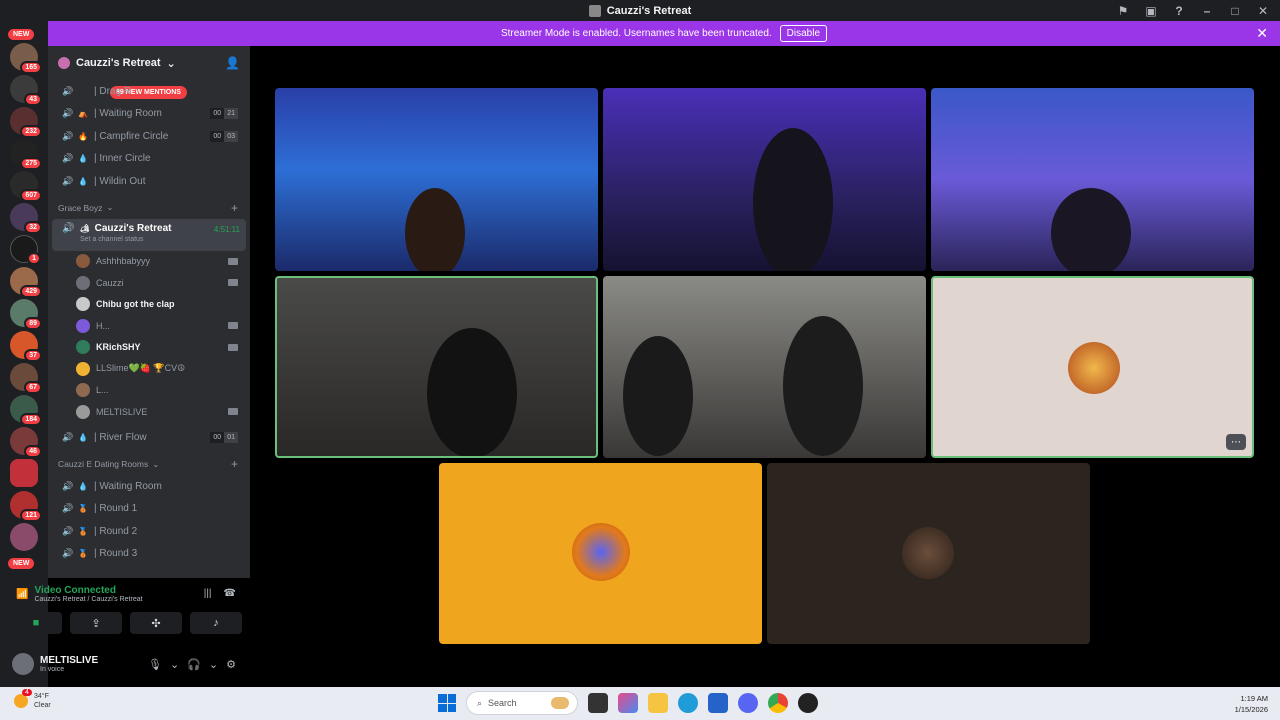  Describe the element at coordinates (33, 451) in the screenshot. I see `server-badge: 46` at that location.